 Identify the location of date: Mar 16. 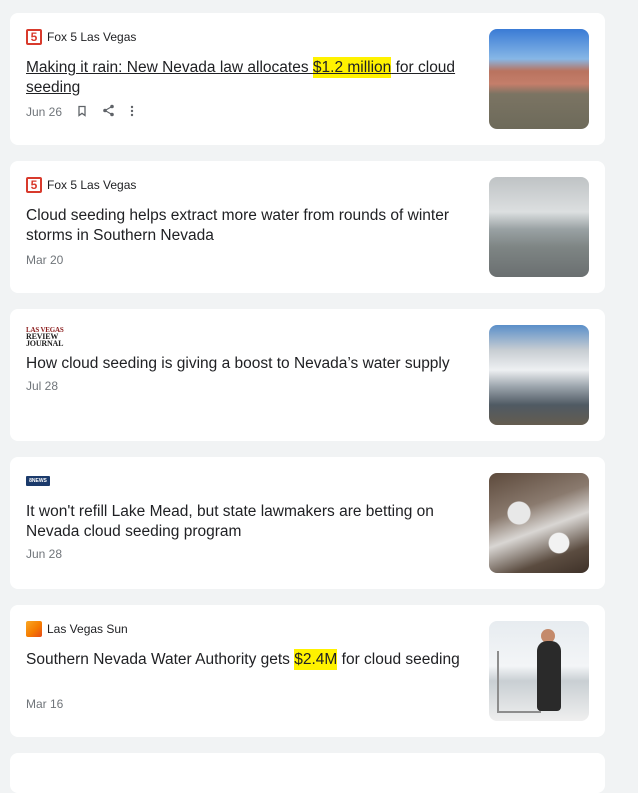
(45, 704).